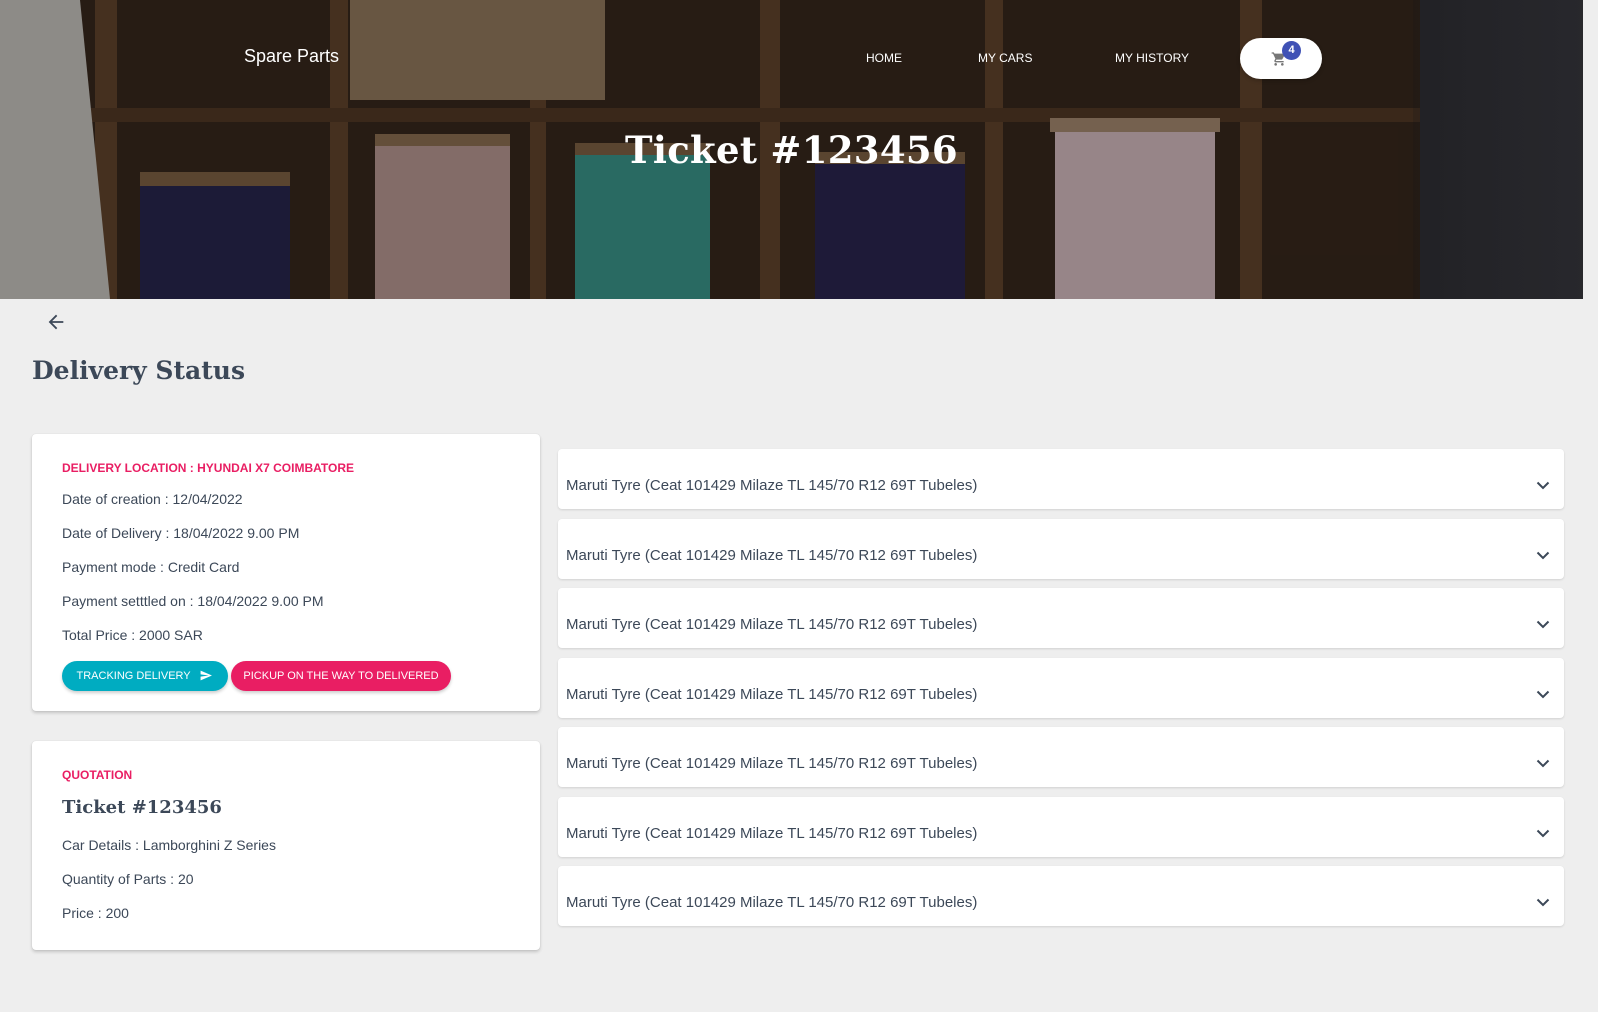 Image resolution: width=1598 pixels, height=1012 pixels. I want to click on quantity-of-parts: Quantity of Parts : 20, so click(128, 879).